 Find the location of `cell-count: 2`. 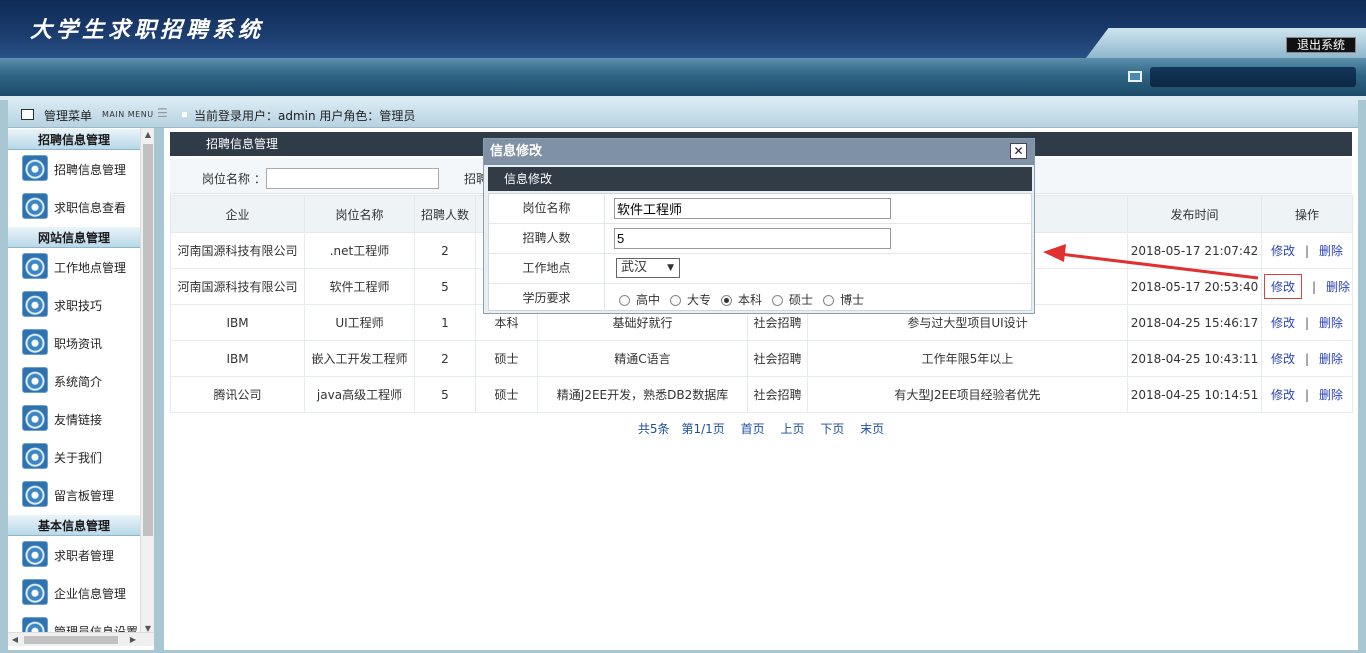

cell-count: 2 is located at coordinates (445, 358).